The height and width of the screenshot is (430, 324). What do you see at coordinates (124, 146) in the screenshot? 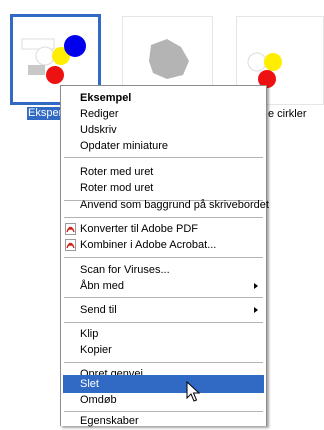
I see `menu-item-label: Opdater miniature` at bounding box center [124, 146].